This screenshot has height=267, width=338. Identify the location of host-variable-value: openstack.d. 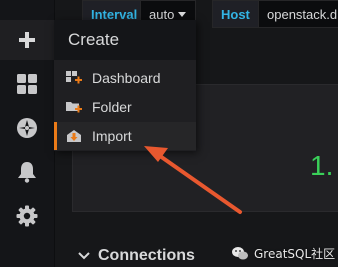
(302, 14).